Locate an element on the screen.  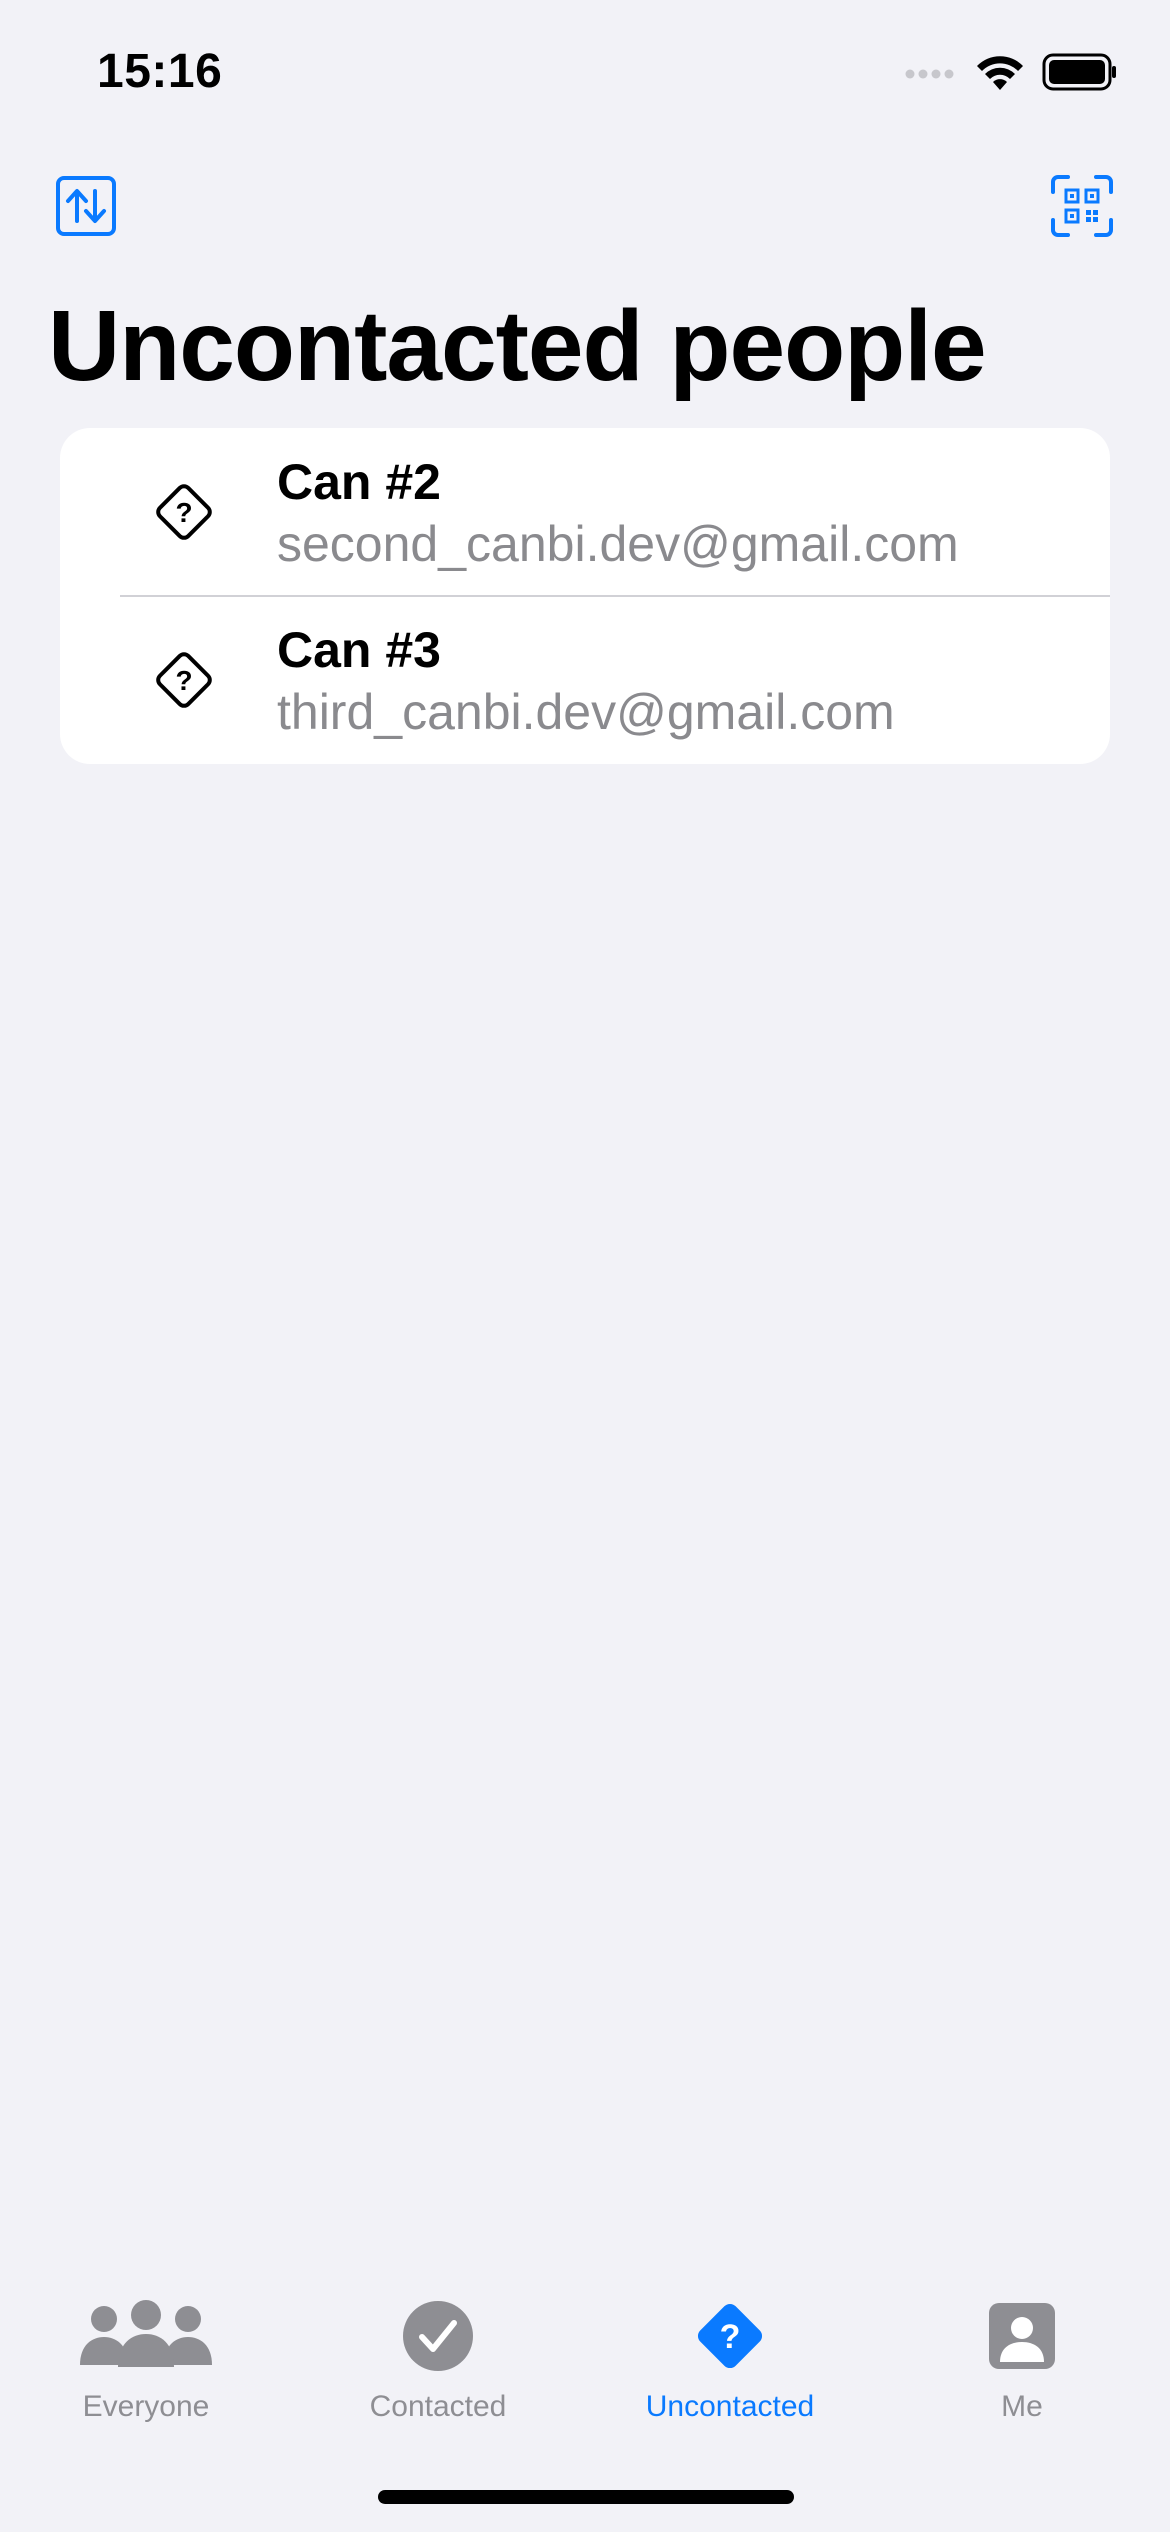
arrow-up-down-icon is located at coordinates (86, 206).